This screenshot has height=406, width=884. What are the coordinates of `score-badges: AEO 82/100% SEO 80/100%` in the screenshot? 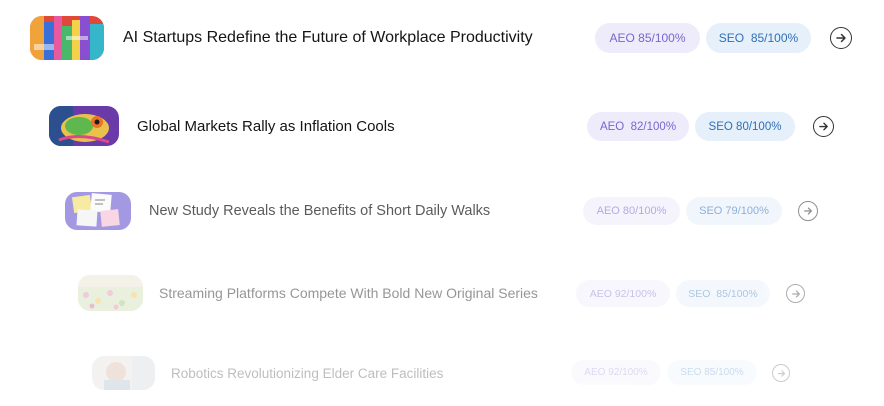 It's located at (691, 126).